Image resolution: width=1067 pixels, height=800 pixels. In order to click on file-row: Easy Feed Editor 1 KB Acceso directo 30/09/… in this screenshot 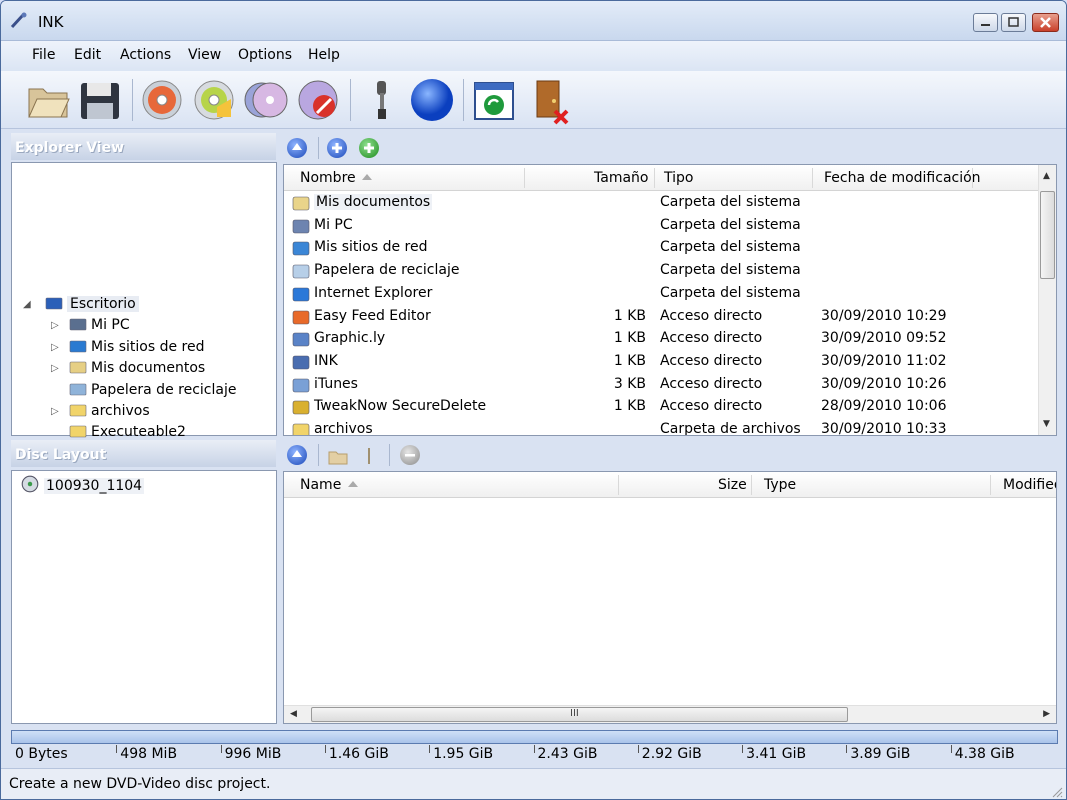, I will do `click(662, 317)`.